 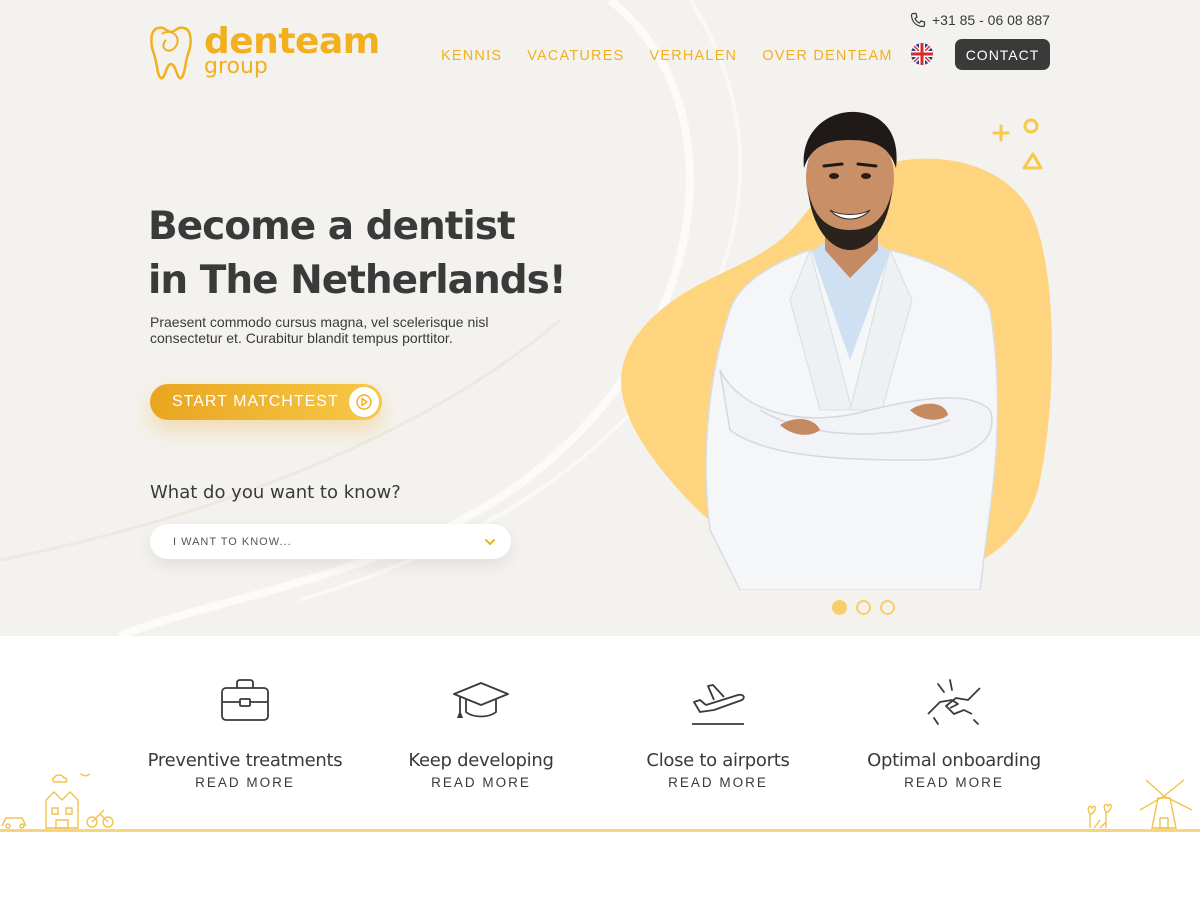 I want to click on hero-title: Become a dentist in The Netherlands!, so click(x=358, y=254).